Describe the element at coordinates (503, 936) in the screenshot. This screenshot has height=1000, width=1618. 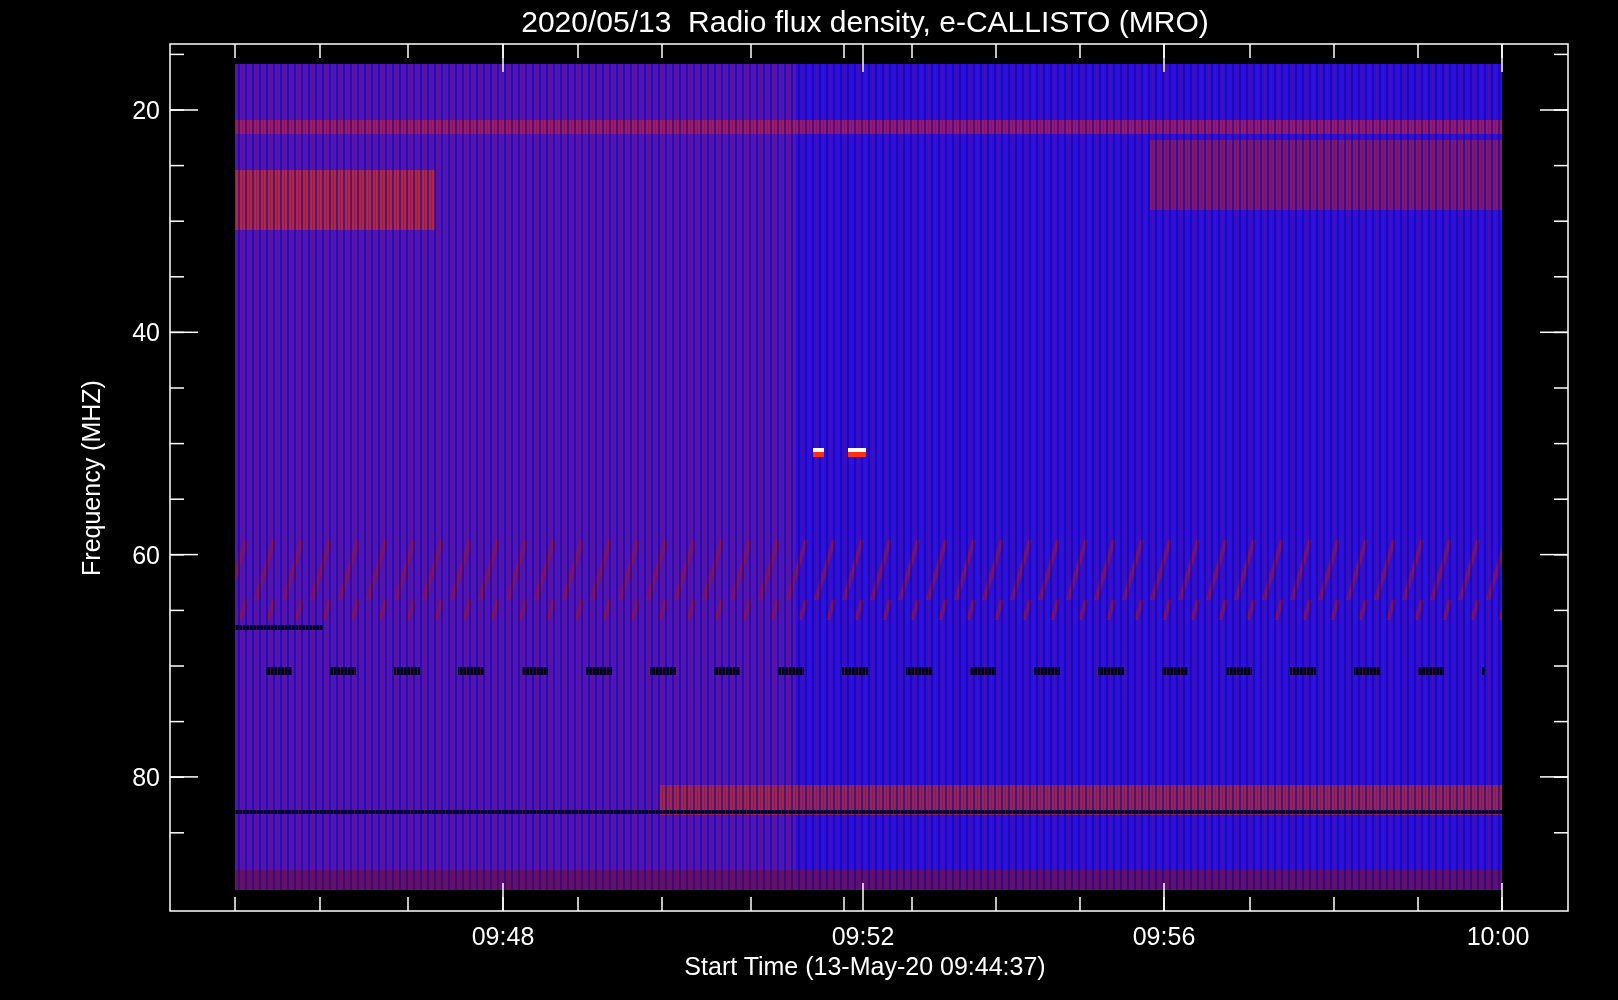
I see `x-tick-label: 09:48` at that location.